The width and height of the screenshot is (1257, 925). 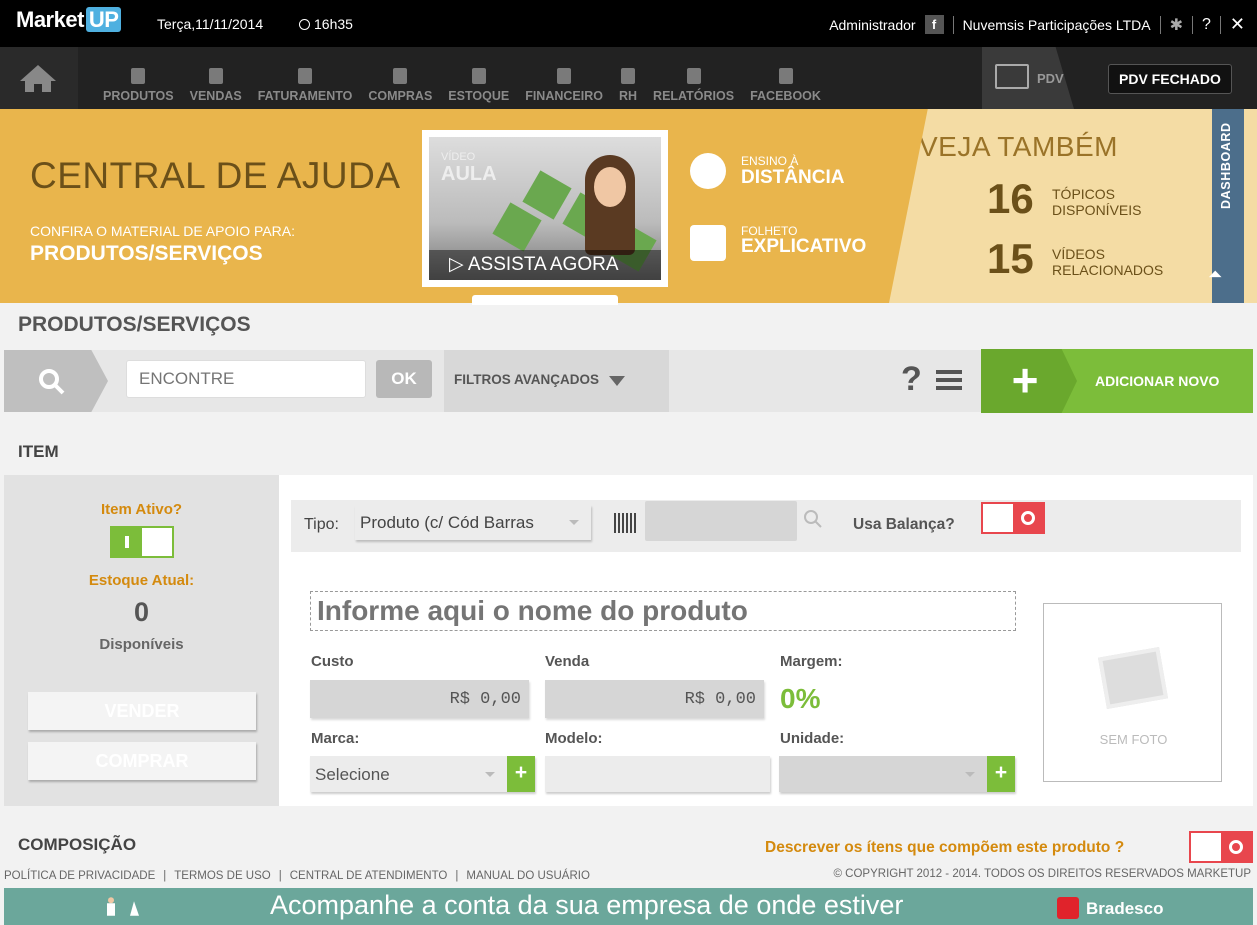 What do you see at coordinates (654, 699) in the screenshot?
I see `sale-input` at bounding box center [654, 699].